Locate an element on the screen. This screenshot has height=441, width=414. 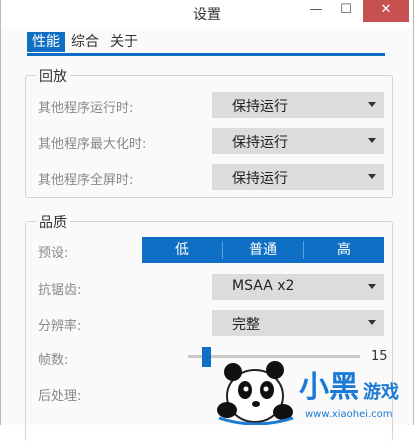
preset-segmented-control: 低 普通 高 is located at coordinates (263, 250).